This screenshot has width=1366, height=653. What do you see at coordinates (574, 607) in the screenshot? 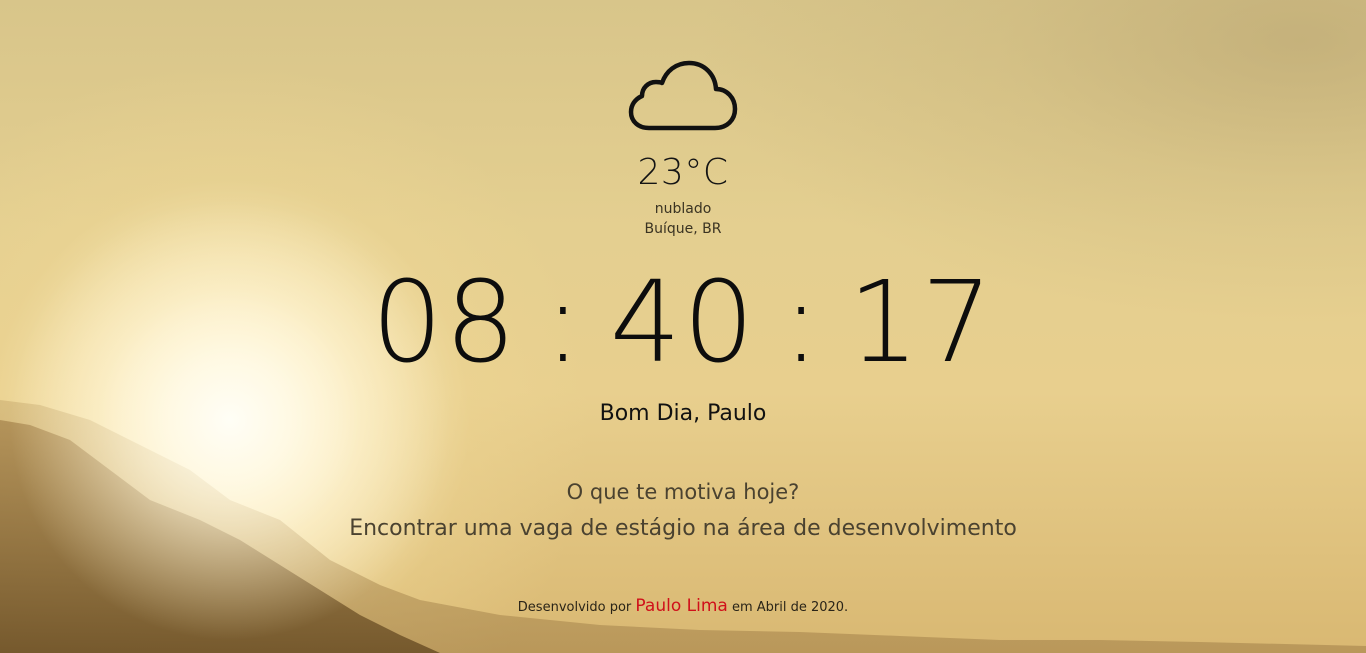
I see `footer-prefix: Desenvolvido por` at bounding box center [574, 607].